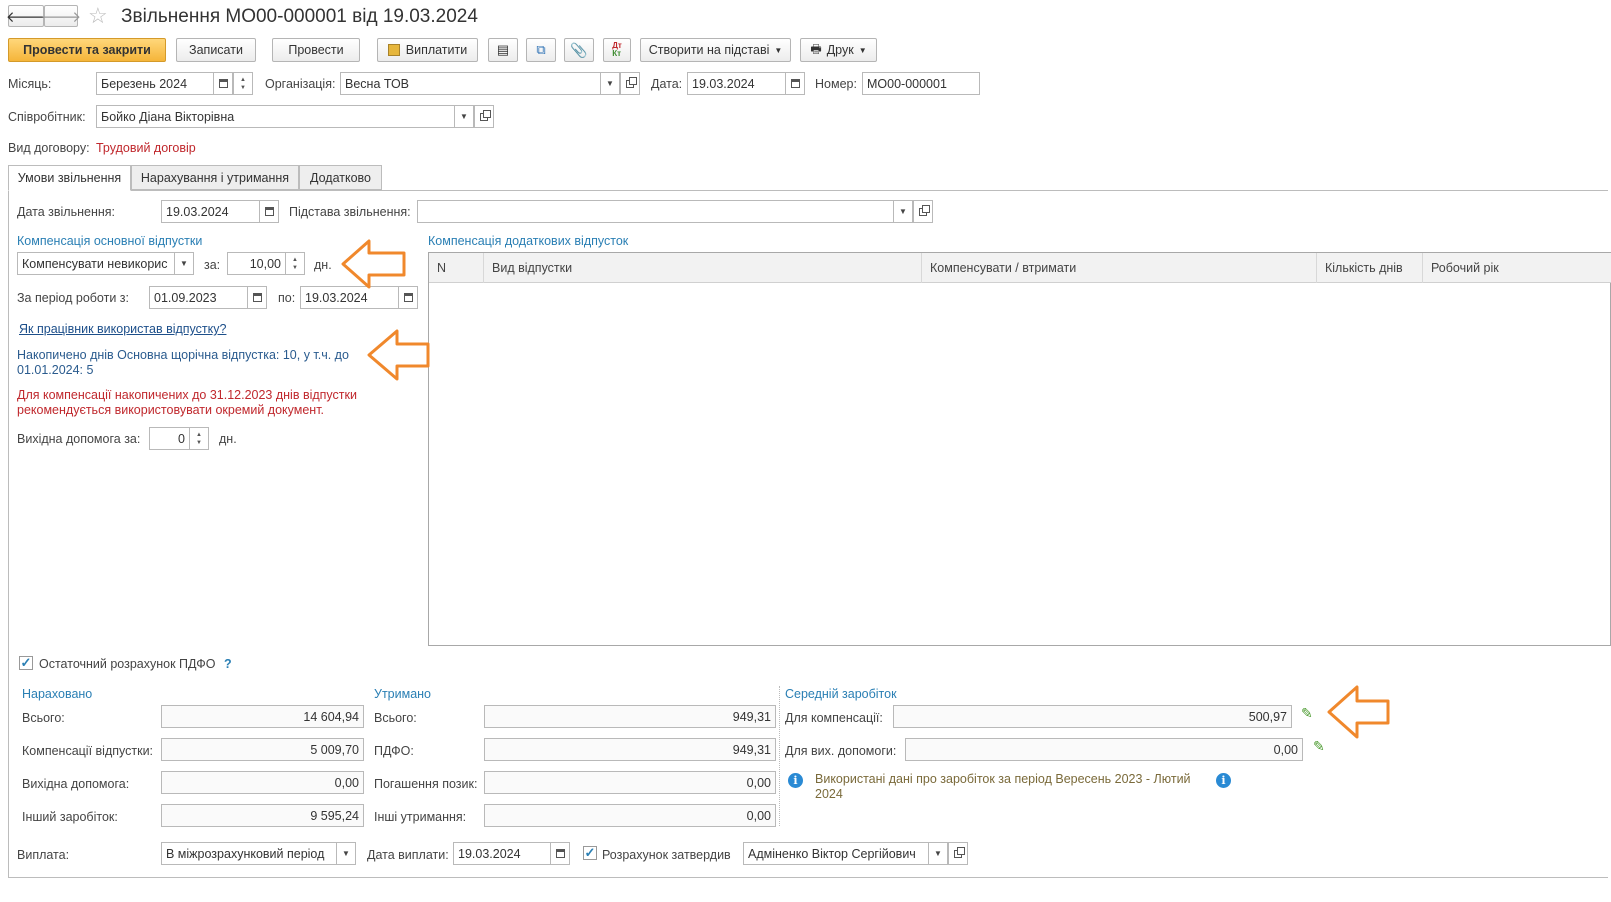 The image size is (1611, 902). Describe the element at coordinates (1517, 268) in the screenshot. I see `column-header-work-year: Робочий рік` at that location.